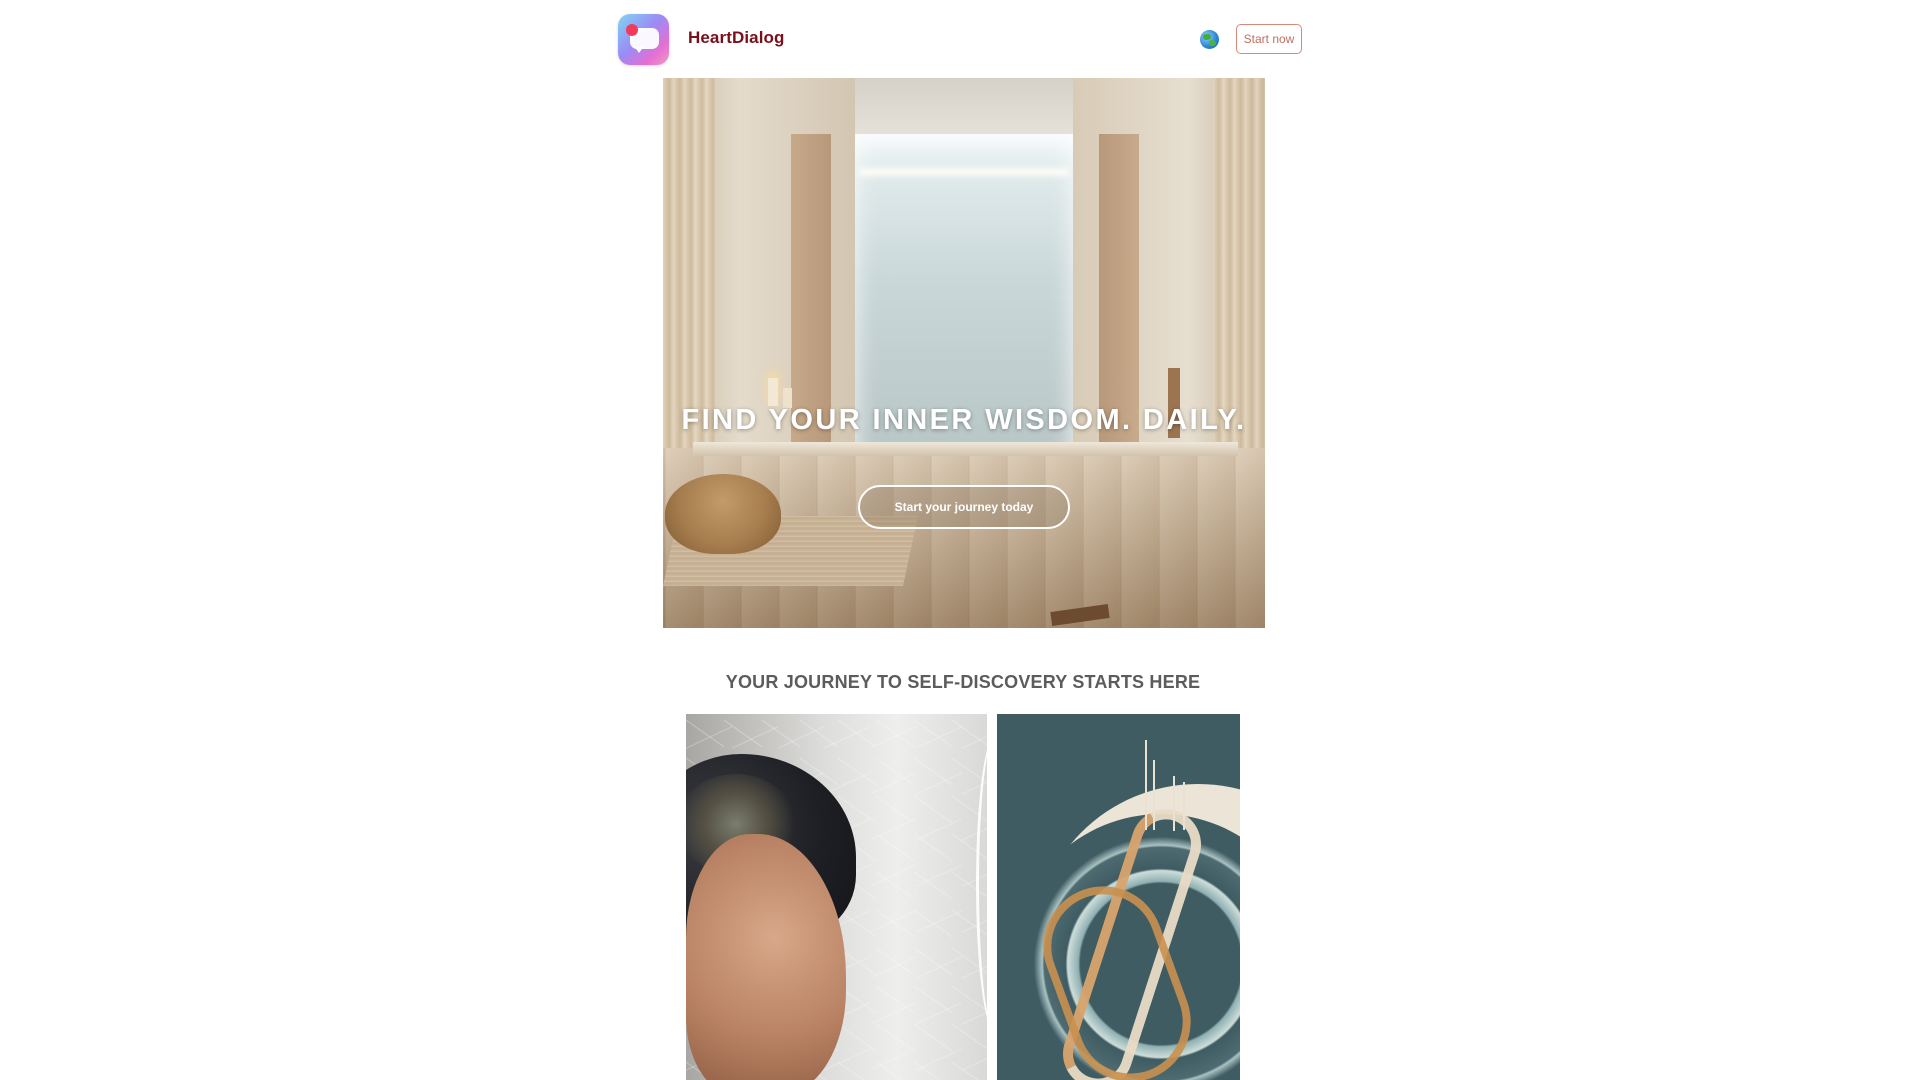 Image resolution: width=1920 pixels, height=1080 pixels. I want to click on start-now-button: Start now, so click(1269, 39).